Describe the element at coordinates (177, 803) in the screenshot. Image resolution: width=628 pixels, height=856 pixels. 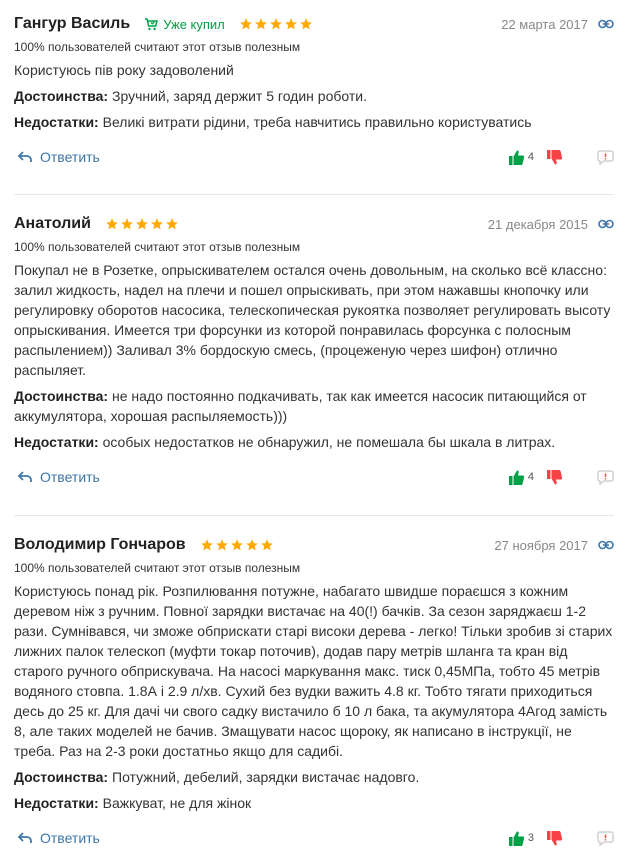
I see `cons-text: Важкуват, не для жінок` at that location.